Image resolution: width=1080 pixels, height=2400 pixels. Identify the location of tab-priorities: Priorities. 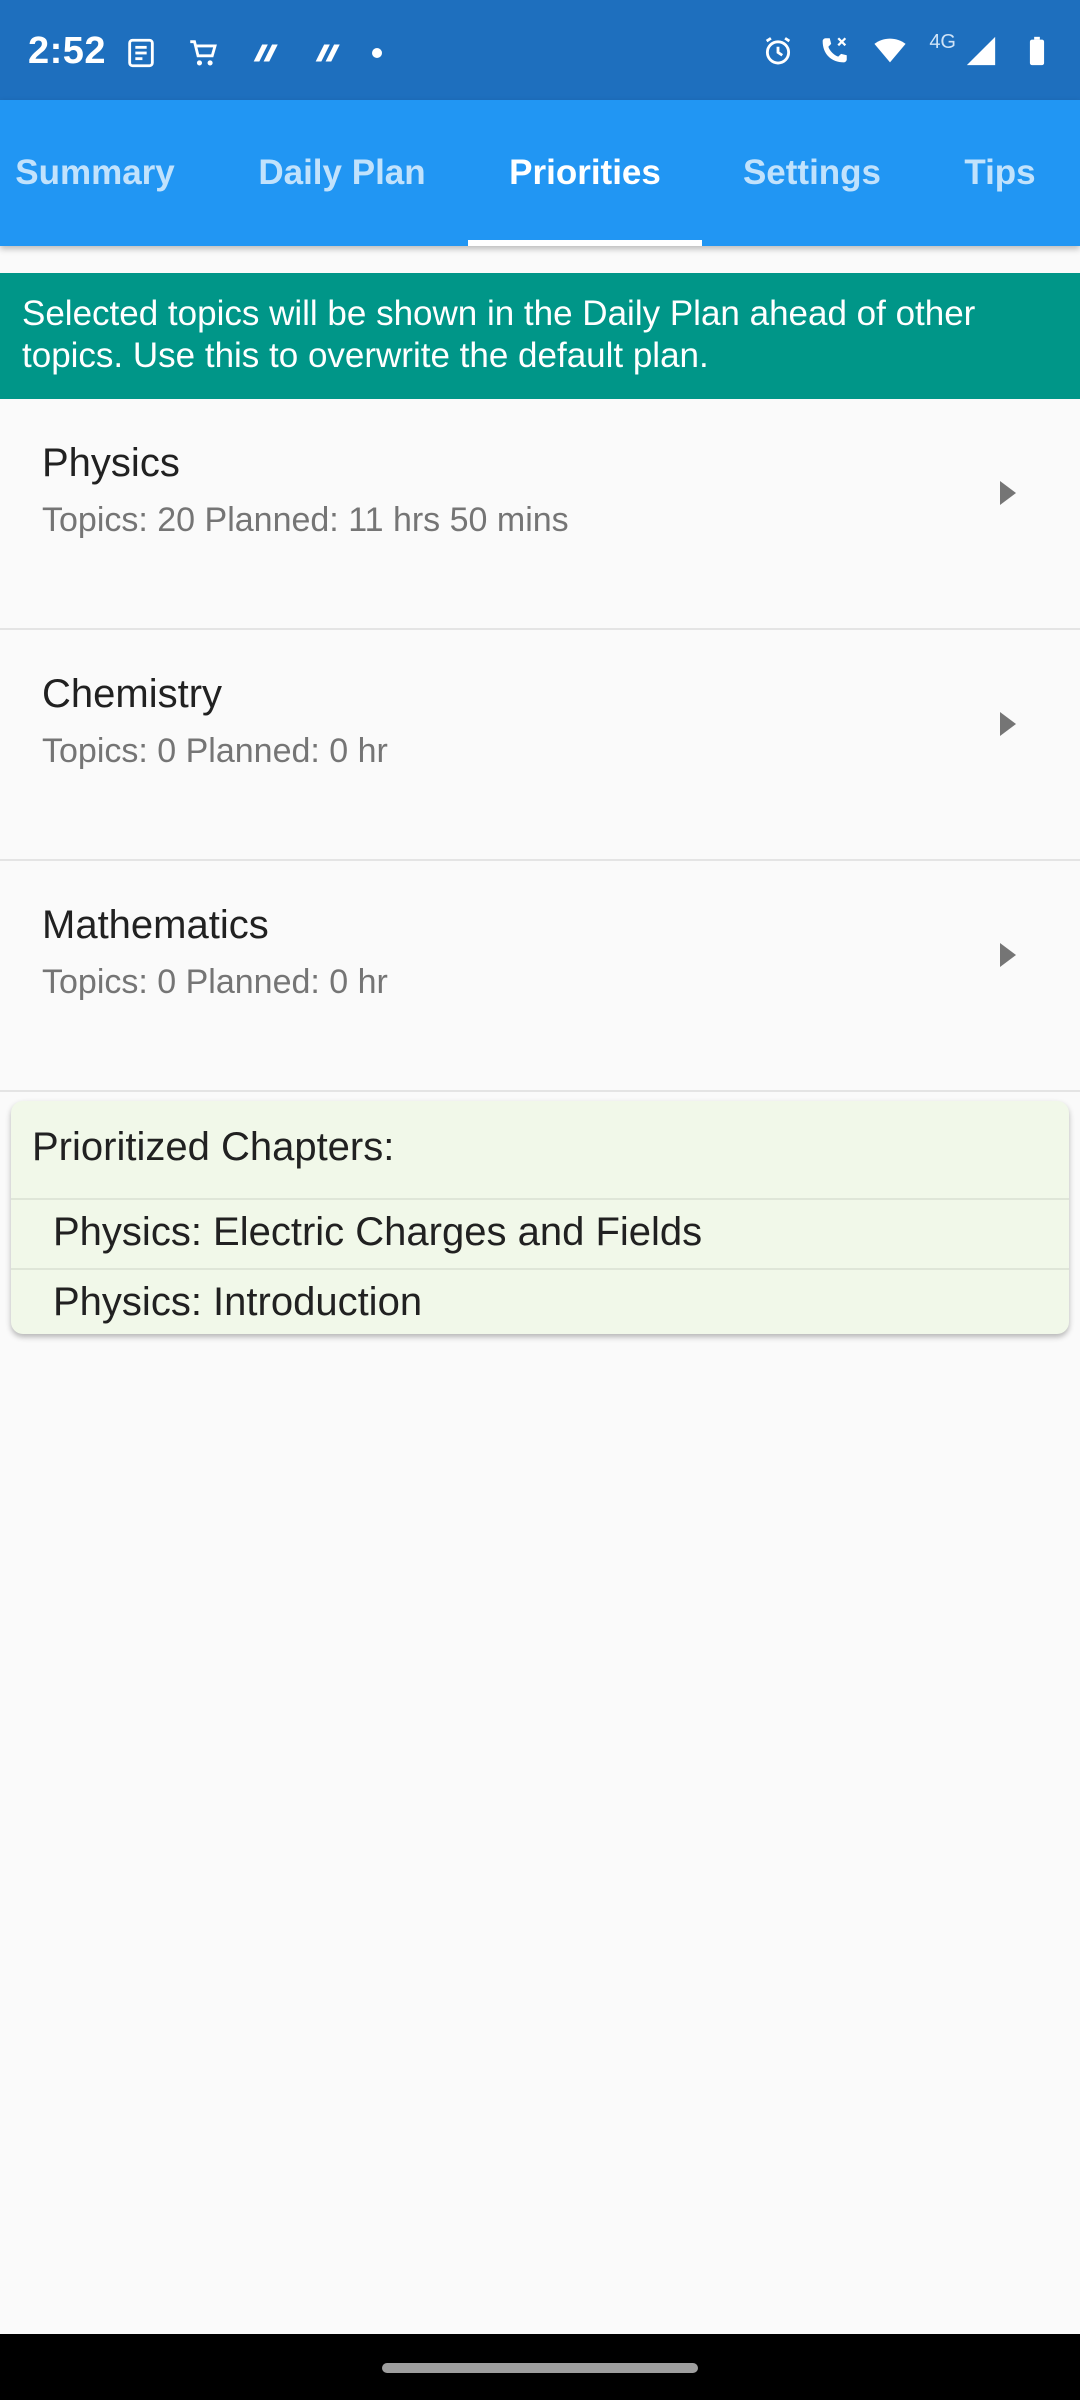
(585, 173).